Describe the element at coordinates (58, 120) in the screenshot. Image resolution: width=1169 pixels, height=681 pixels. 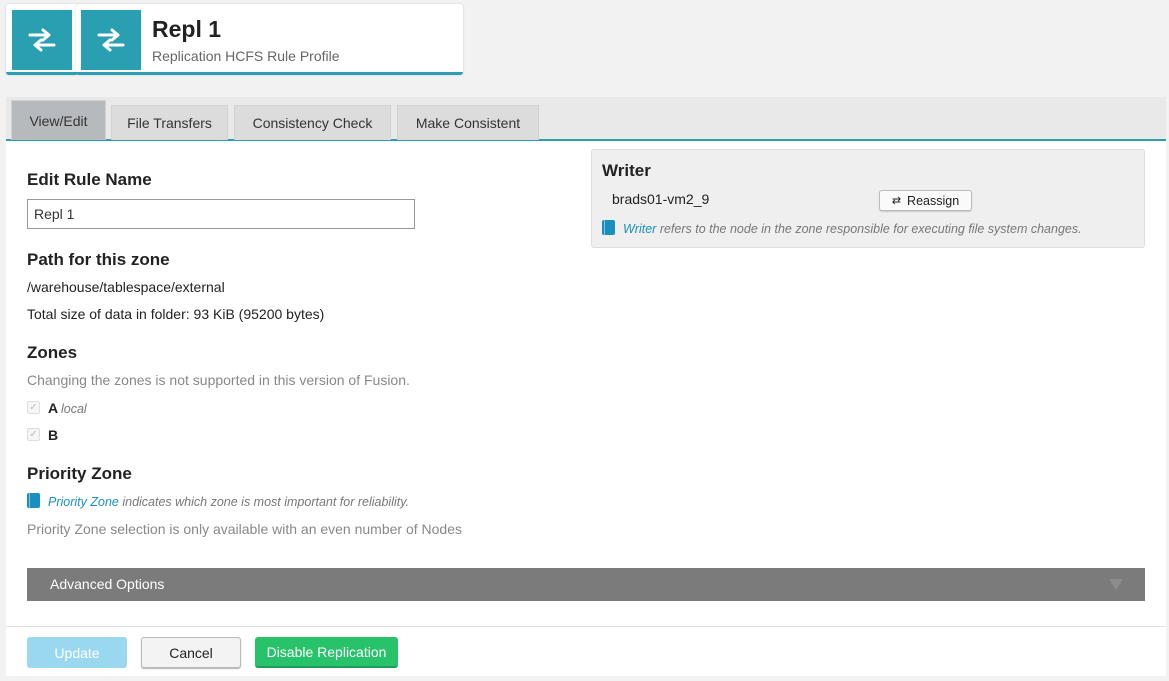
I see `tab-view-edit: View/Edit` at that location.